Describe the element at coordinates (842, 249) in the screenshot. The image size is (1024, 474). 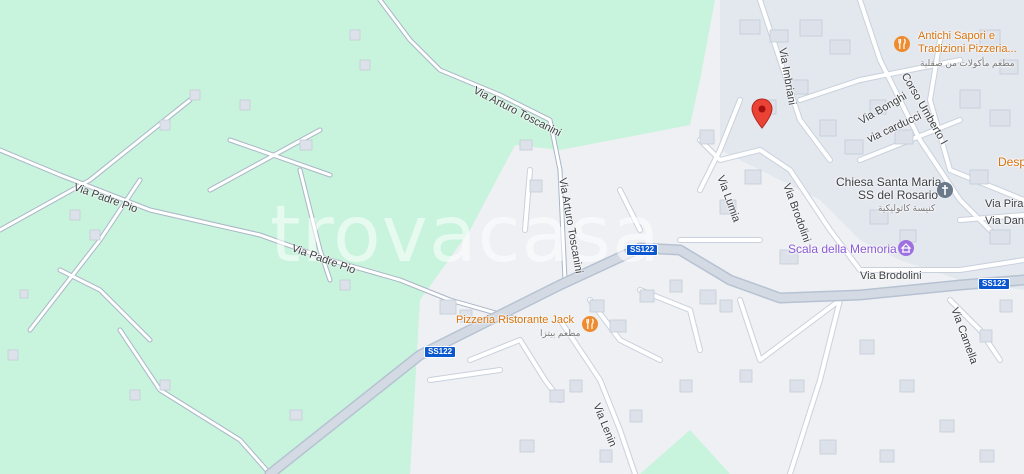
I see `poi-label-scala-della-memoria: Scala della Memoria` at that location.